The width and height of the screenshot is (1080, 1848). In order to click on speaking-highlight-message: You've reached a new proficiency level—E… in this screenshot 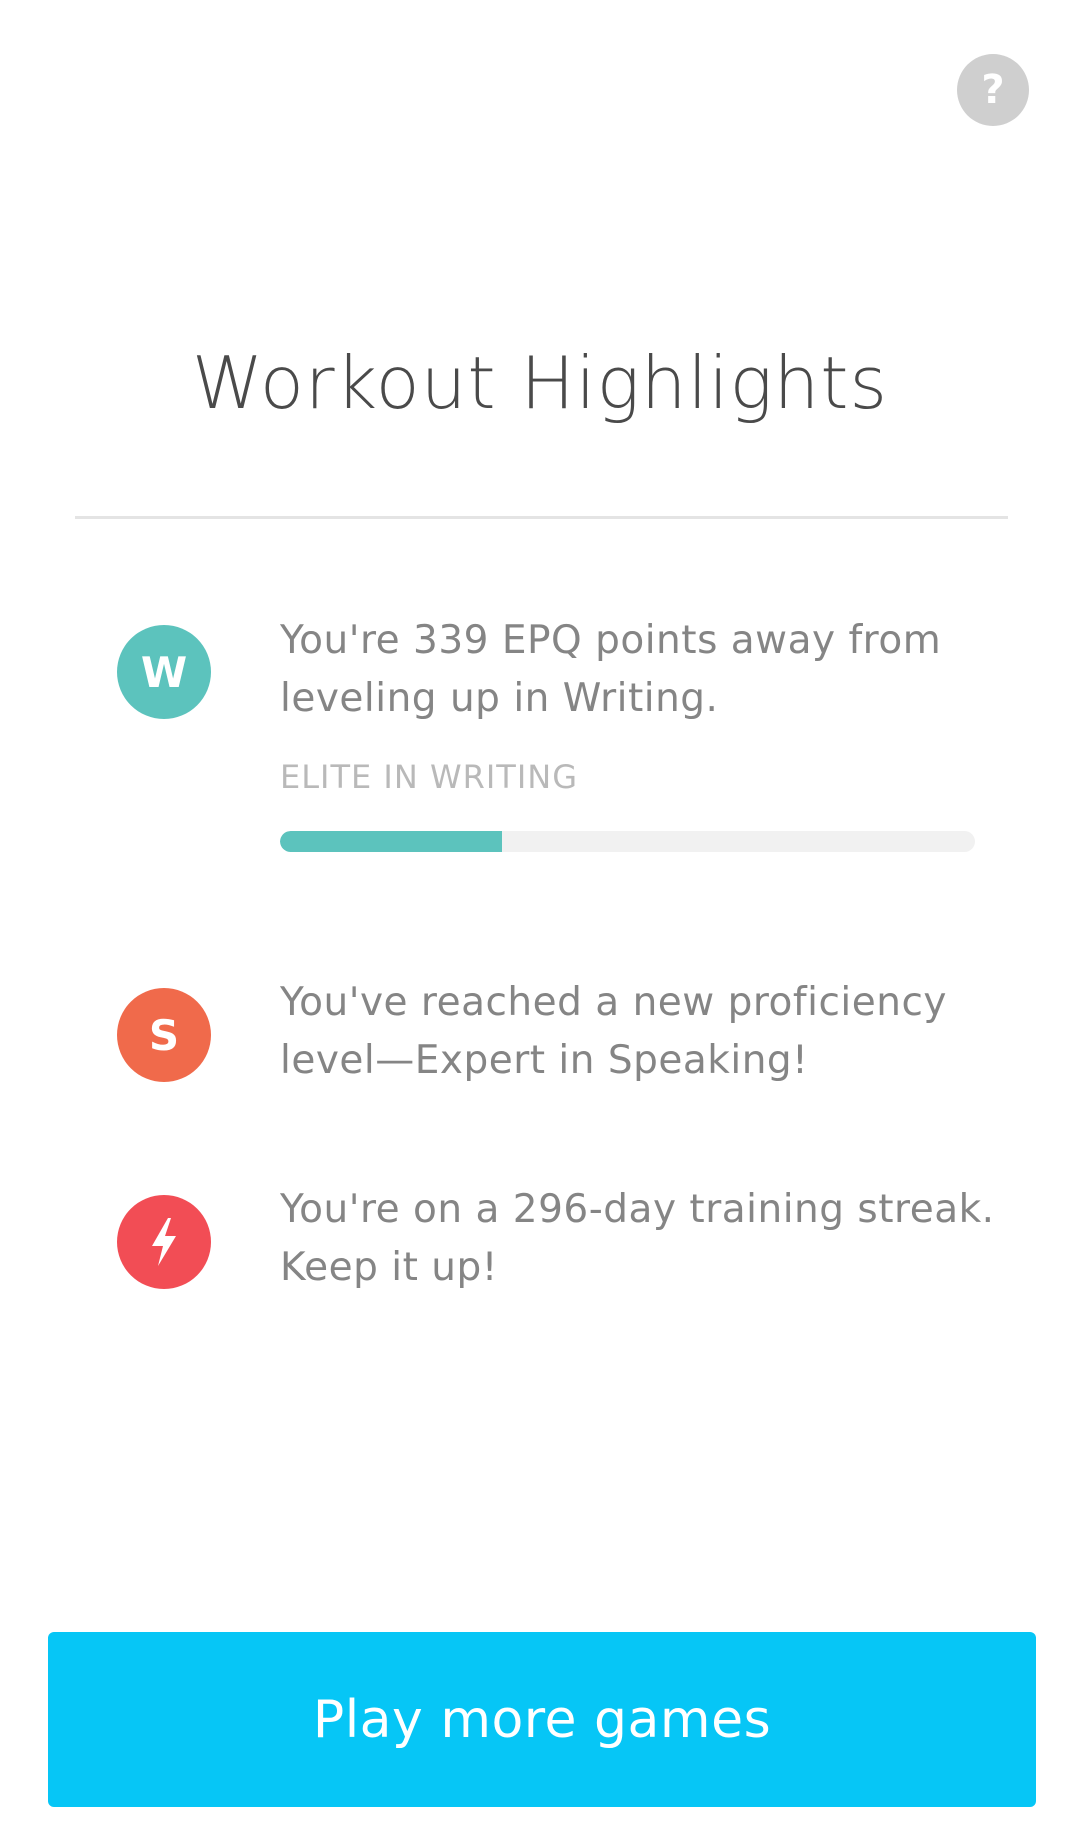, I will do `click(613, 1031)`.